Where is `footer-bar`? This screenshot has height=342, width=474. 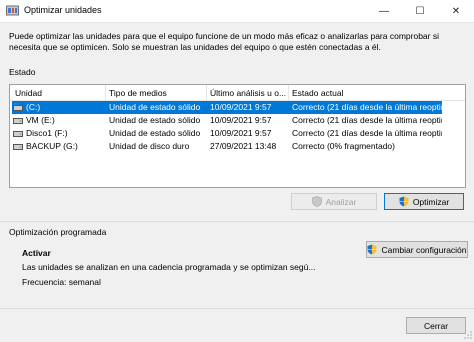 footer-bar is located at coordinates (237, 325).